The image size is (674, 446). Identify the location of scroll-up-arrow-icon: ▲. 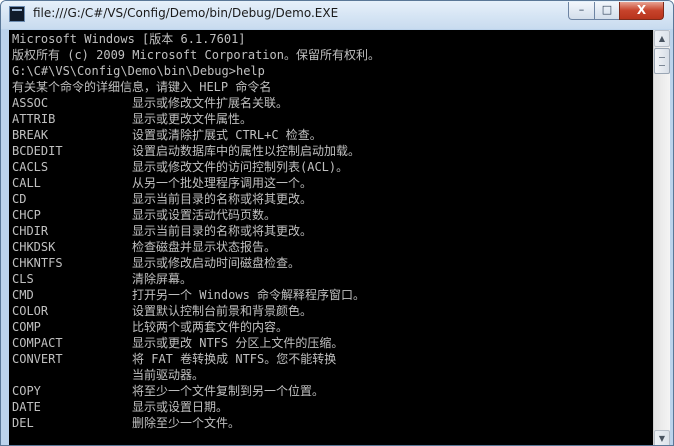
(662, 38).